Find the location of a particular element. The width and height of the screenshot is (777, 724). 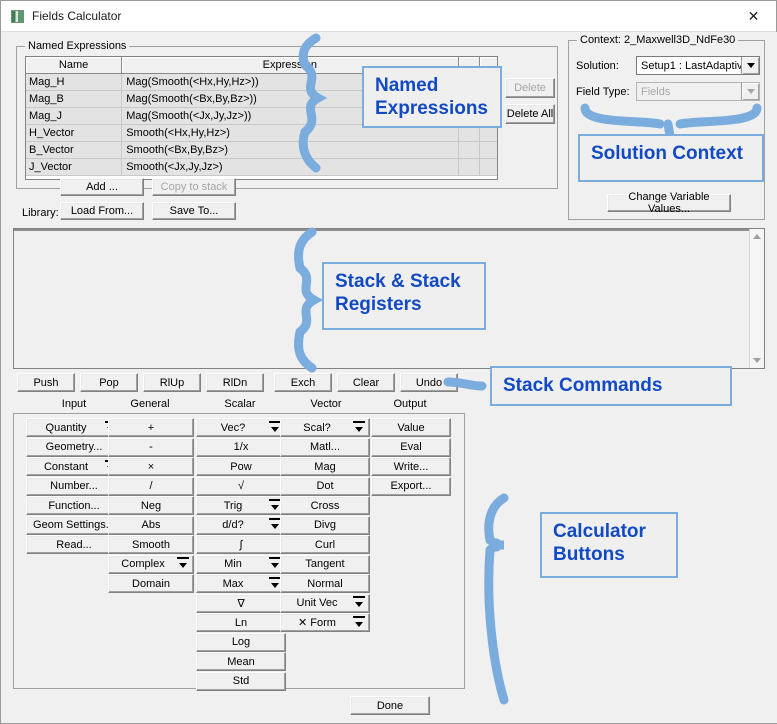

calc-general-button-abs: Abs is located at coordinates (151, 525).